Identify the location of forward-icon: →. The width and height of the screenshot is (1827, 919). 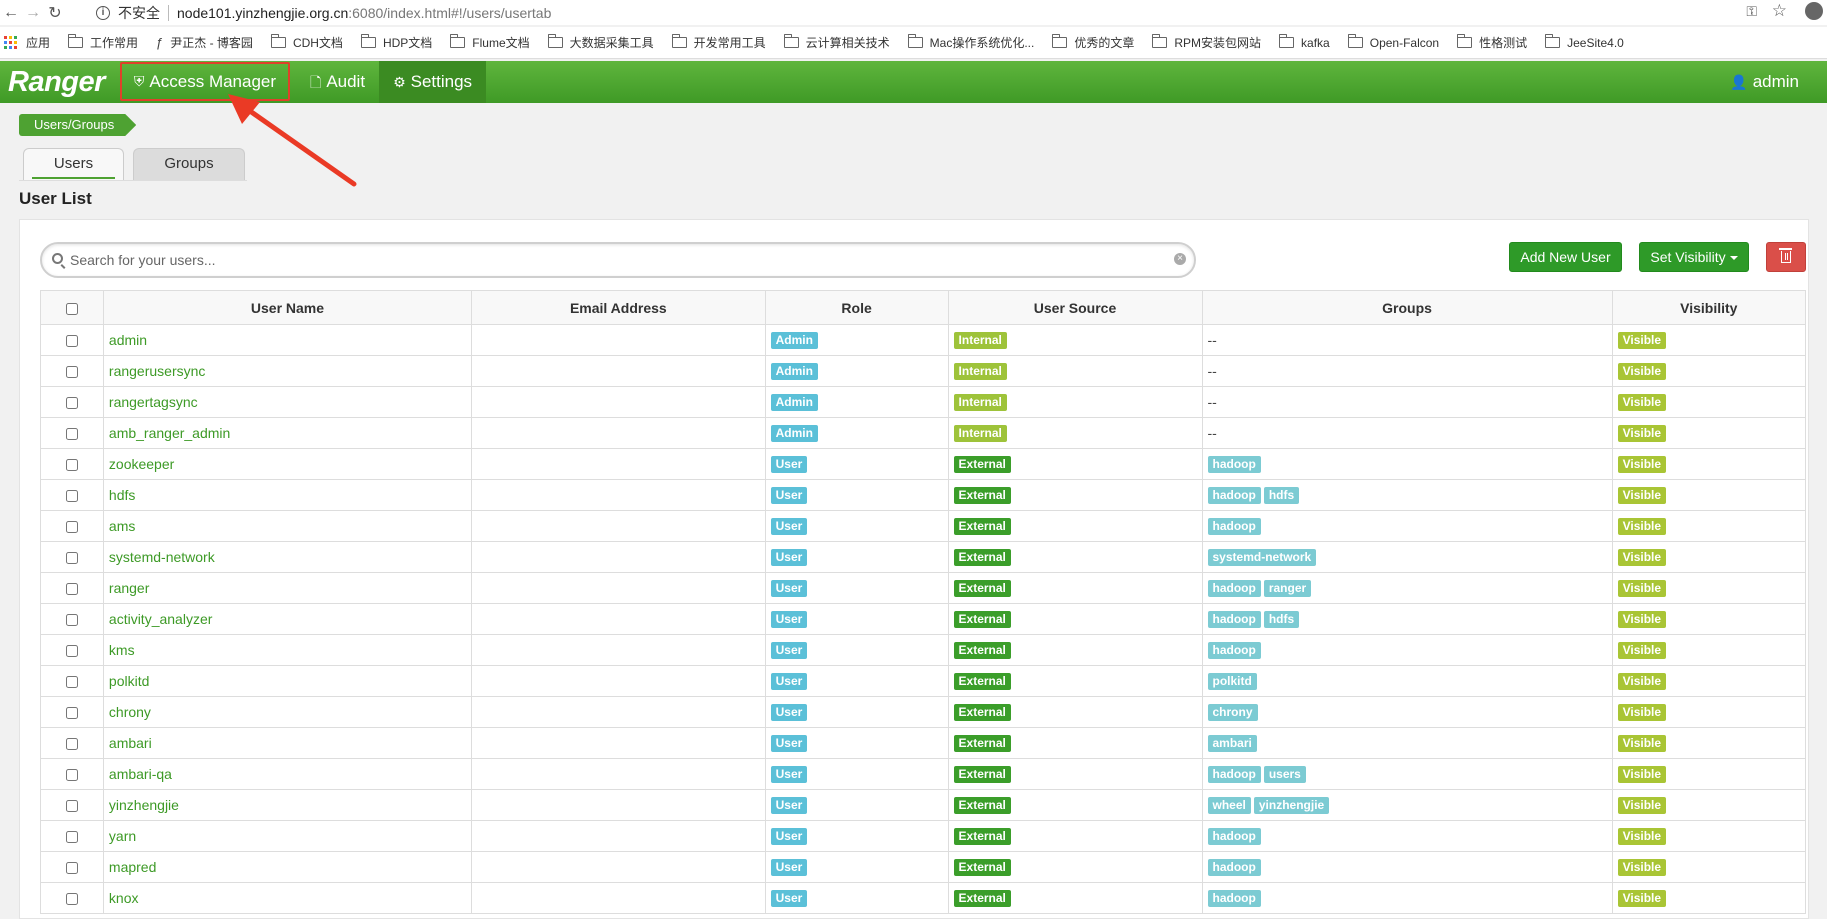
(33, 13).